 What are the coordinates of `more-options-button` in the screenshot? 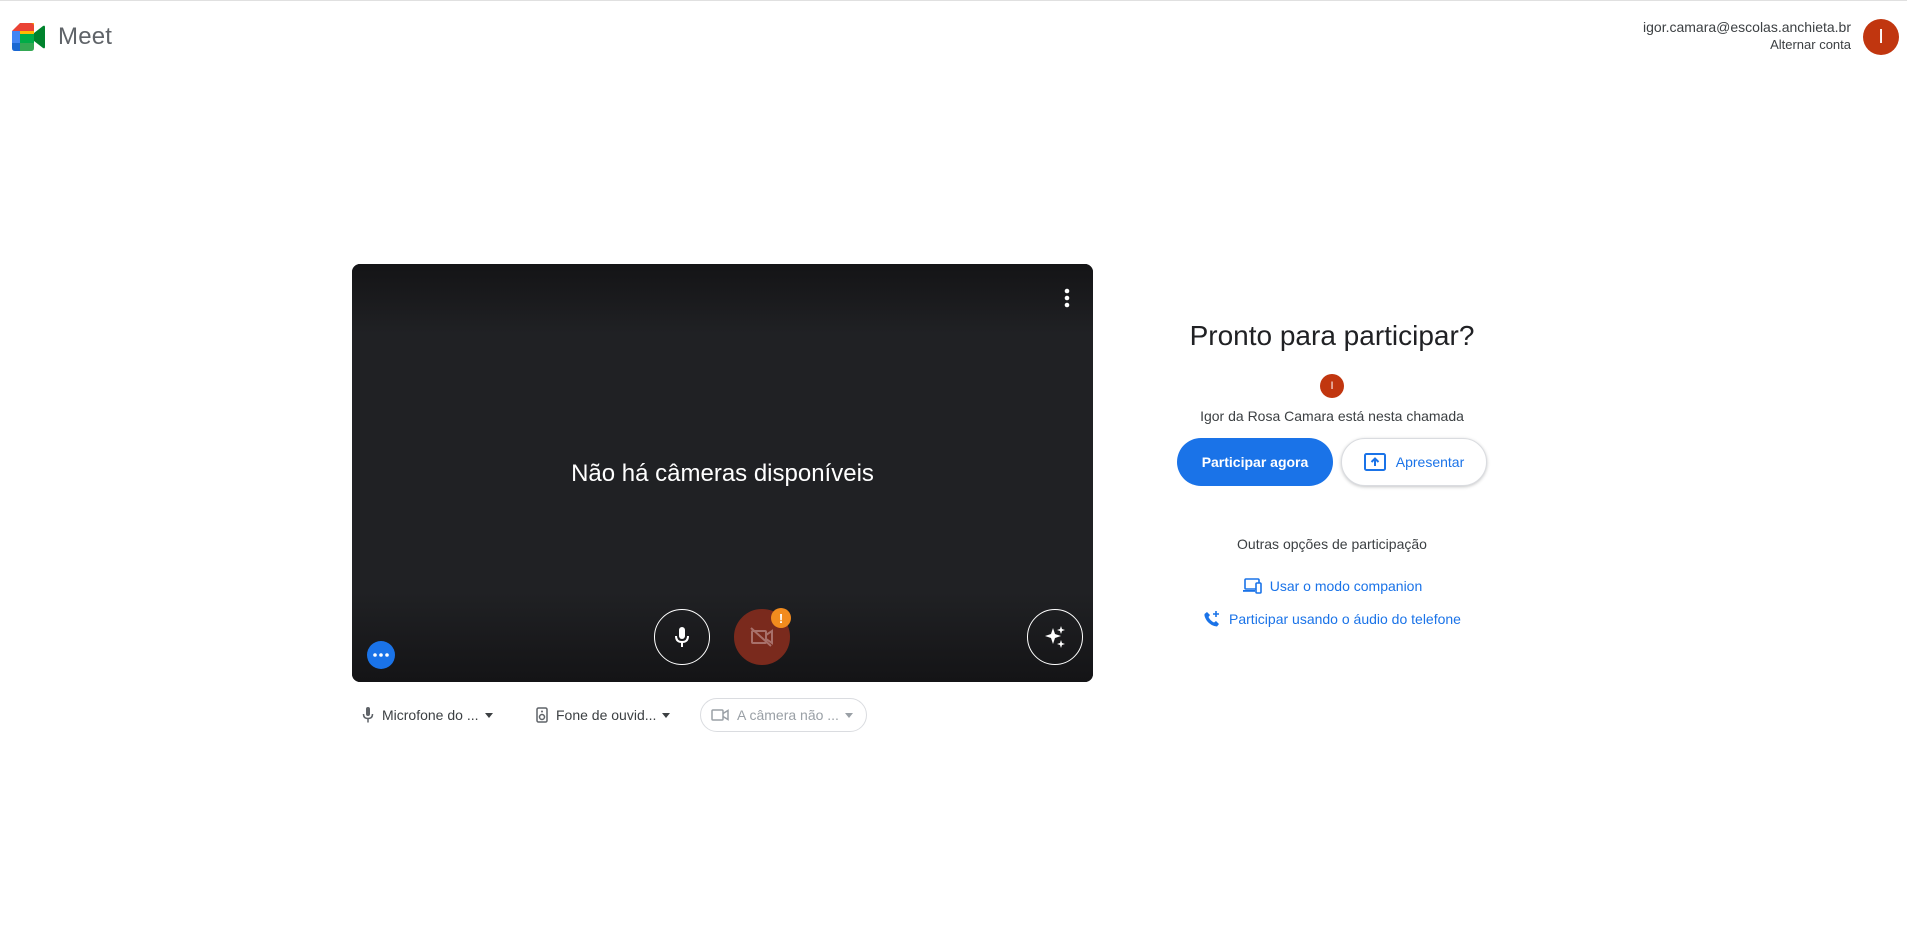 It's located at (1067, 298).